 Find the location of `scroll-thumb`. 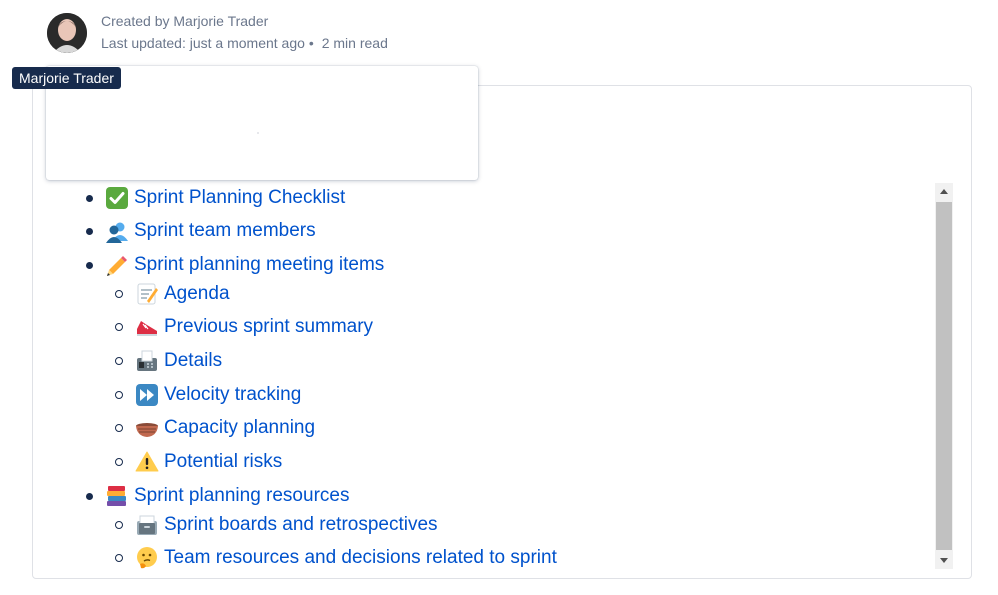

scroll-thumb is located at coordinates (944, 376).